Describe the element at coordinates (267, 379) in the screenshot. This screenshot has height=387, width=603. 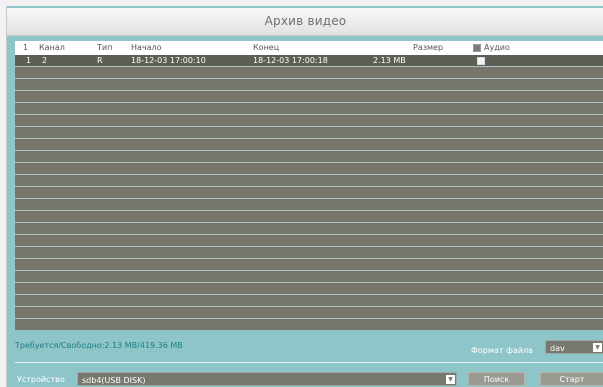
I see `device-select: sdb4(USB DISK) ▼` at that location.